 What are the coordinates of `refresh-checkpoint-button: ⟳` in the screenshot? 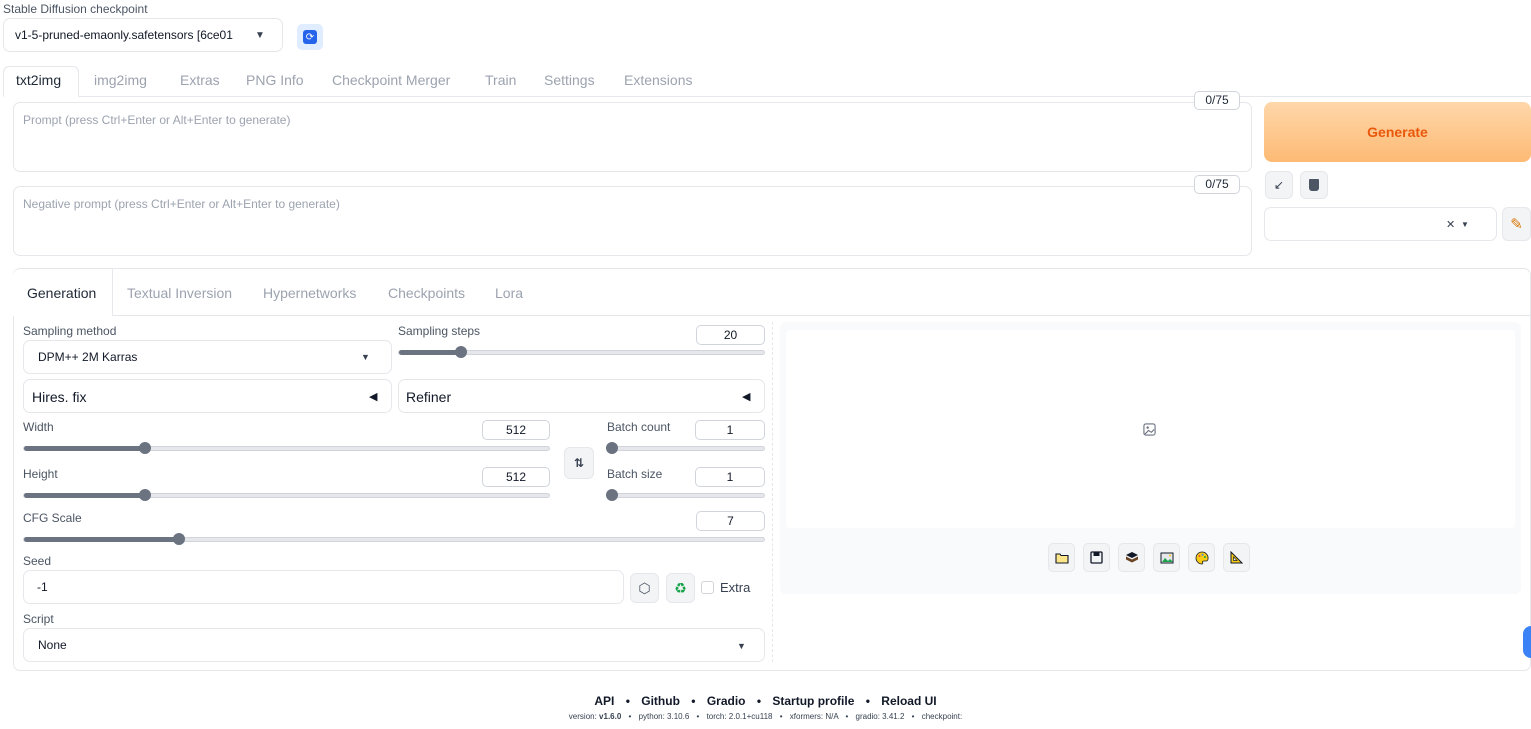 It's located at (310, 37).